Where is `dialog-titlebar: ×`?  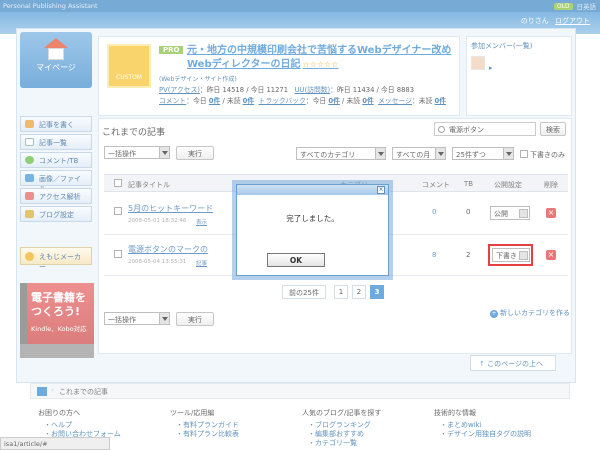 dialog-titlebar: × is located at coordinates (312, 190).